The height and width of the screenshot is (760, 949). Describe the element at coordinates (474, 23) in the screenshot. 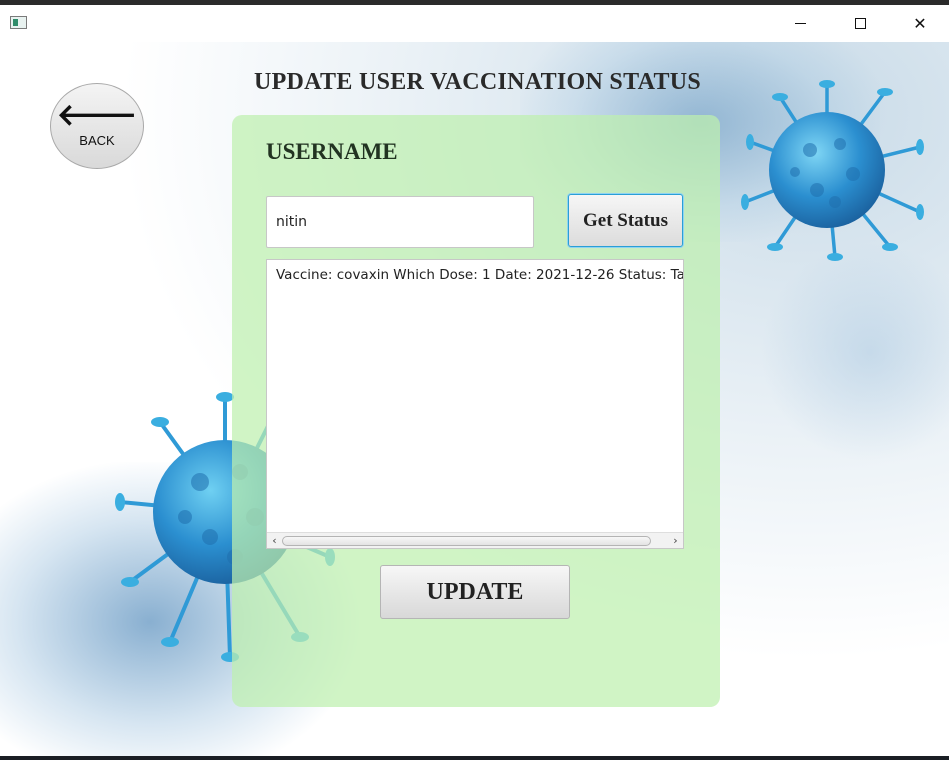

I see `window-titlebar: ✕` at that location.